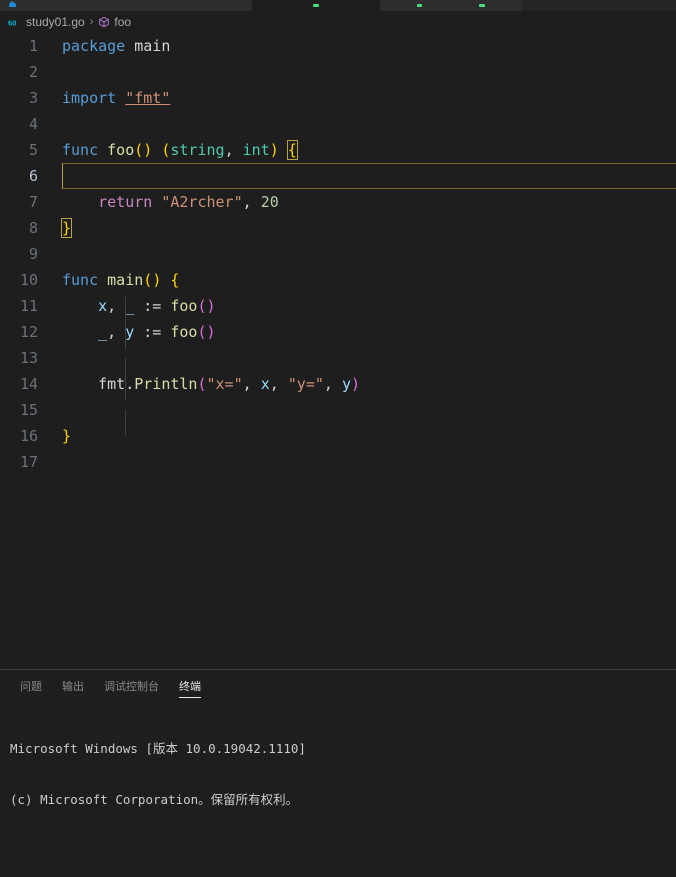 This screenshot has width=676, height=877. I want to click on tab-terminal: 终端, so click(190, 686).